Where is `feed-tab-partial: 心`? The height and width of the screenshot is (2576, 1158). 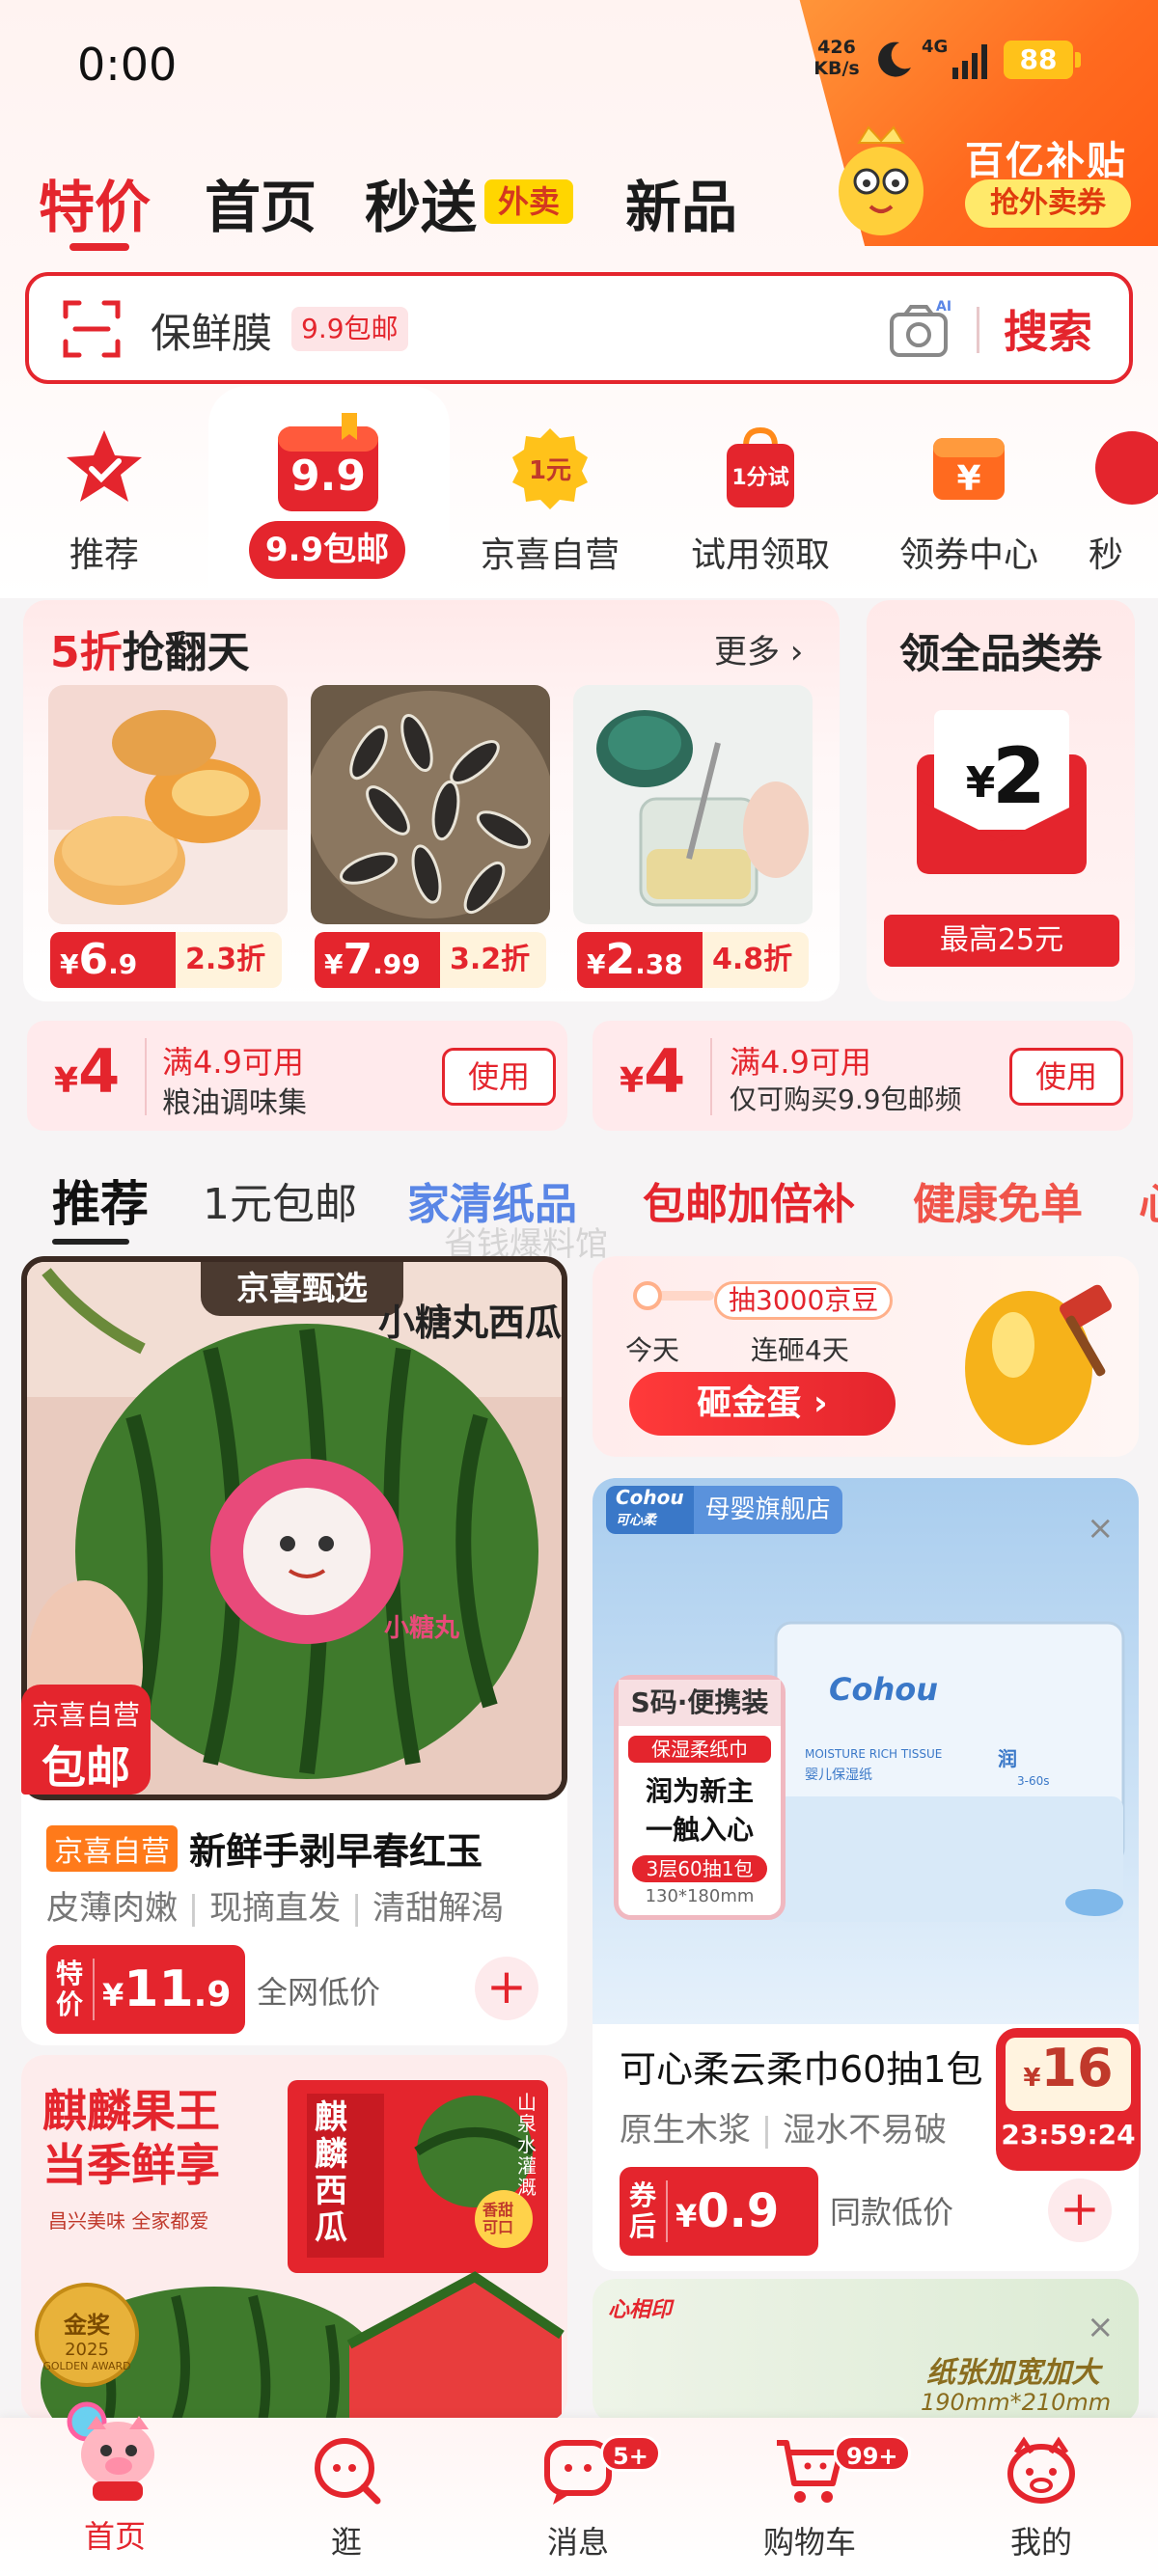 feed-tab-partial: 心 is located at coordinates (1148, 1200).